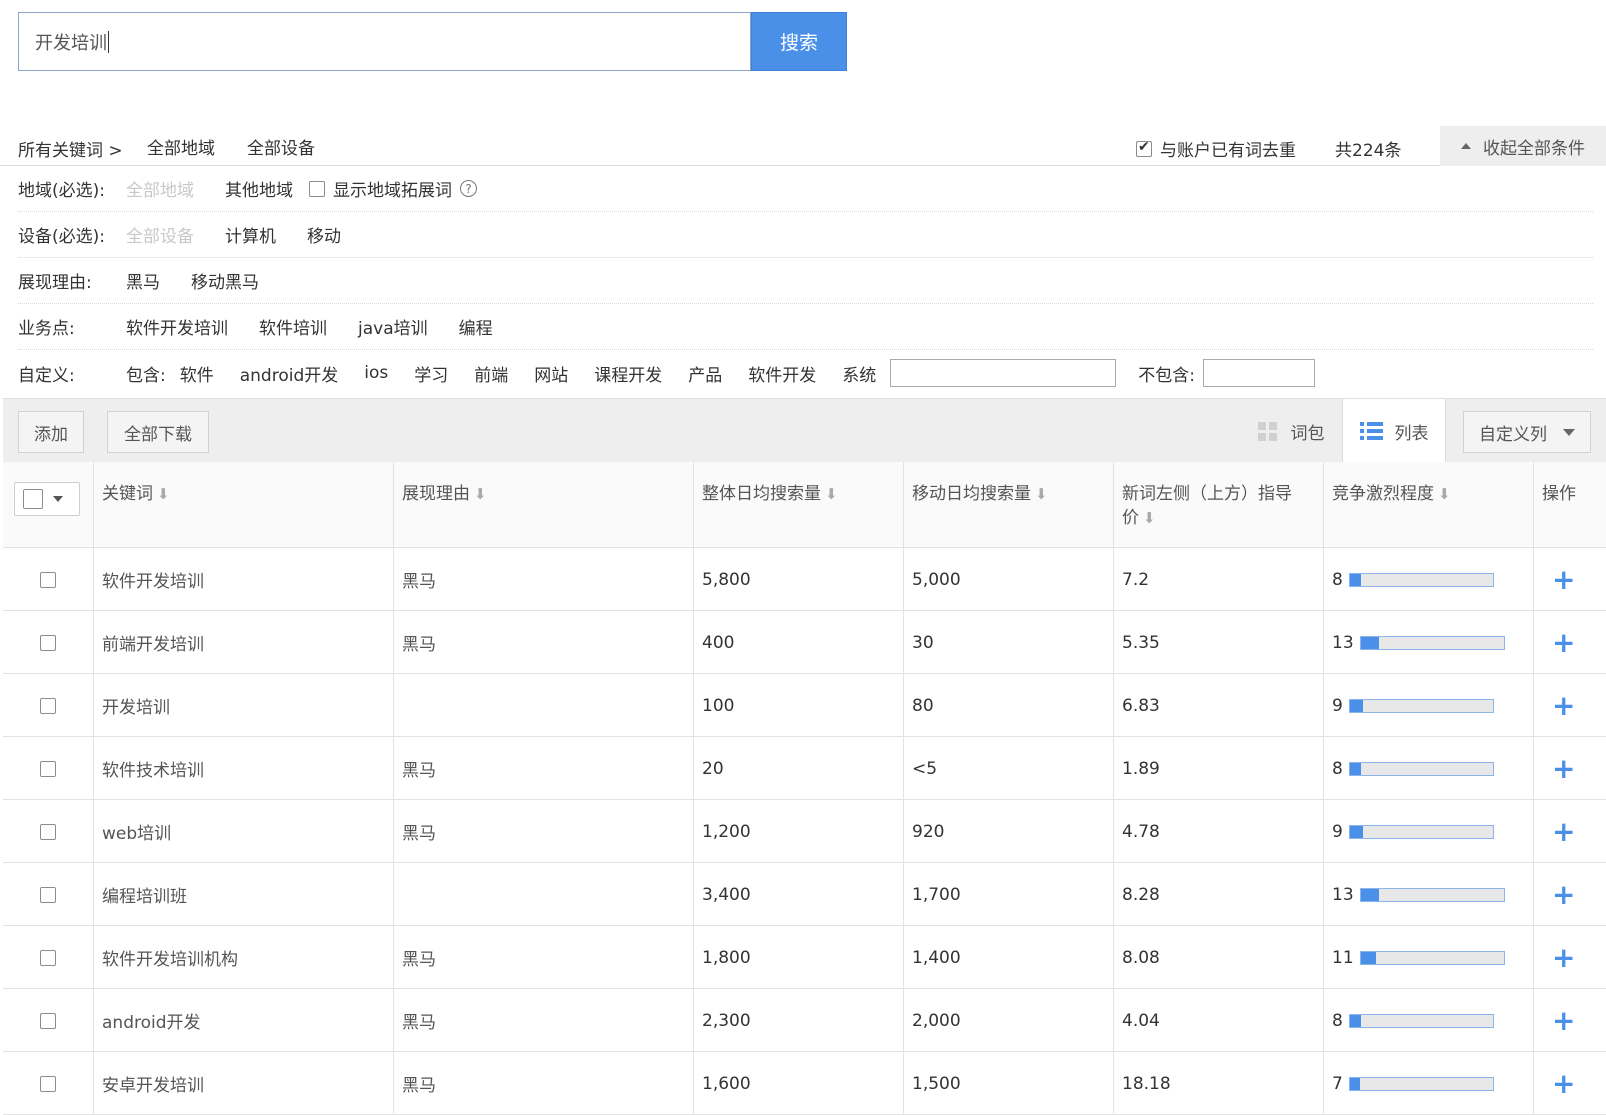  I want to click on select-all-checkbox, so click(33, 499).